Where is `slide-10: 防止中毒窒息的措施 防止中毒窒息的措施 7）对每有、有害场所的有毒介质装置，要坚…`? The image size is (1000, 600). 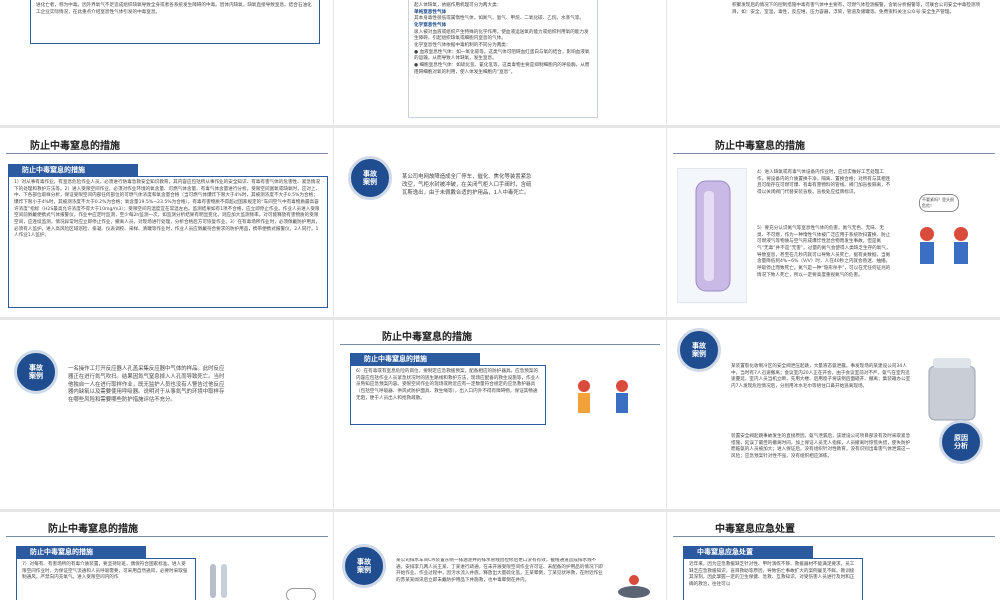
slide-10: 防止中毒窒息的措施 防止中毒窒息的措施 7）对每有、有害场所的有毒介质装置，要坚… is located at coordinates (166, 556).